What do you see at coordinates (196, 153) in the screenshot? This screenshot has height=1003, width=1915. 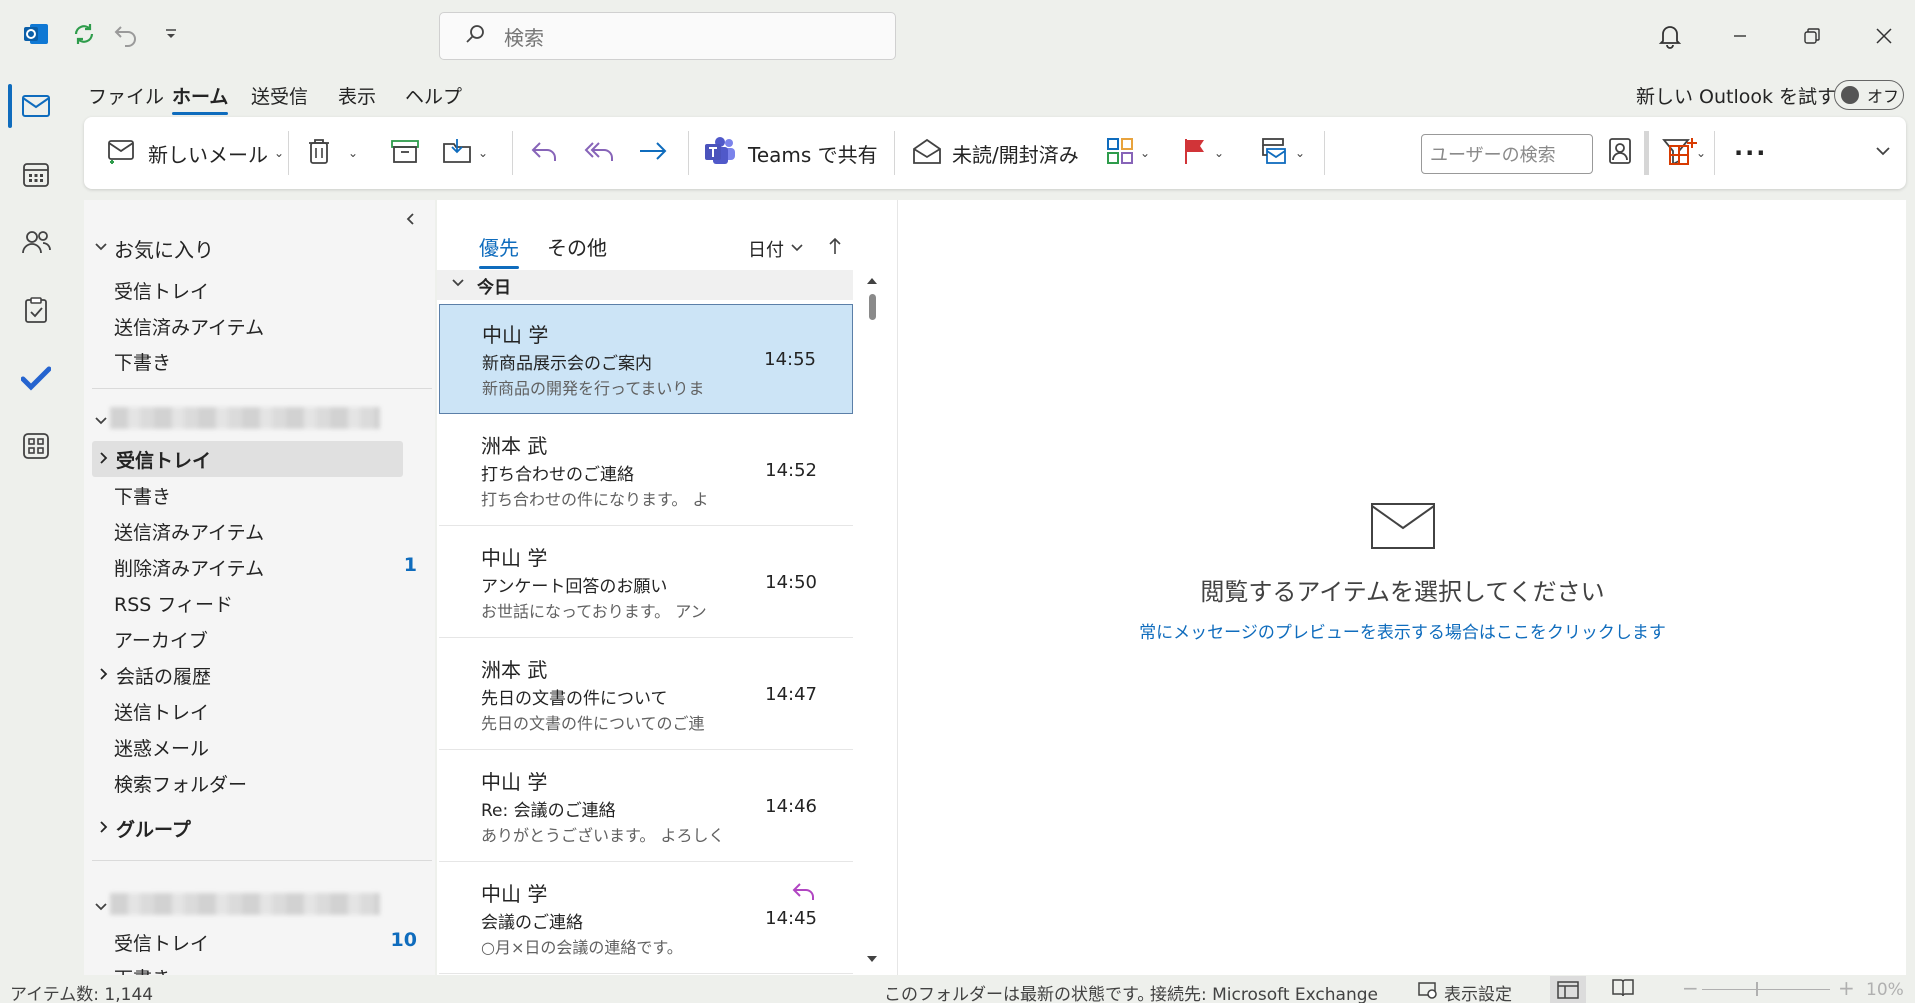 I see `new-mail-button: 新しいメール ⌄` at bounding box center [196, 153].